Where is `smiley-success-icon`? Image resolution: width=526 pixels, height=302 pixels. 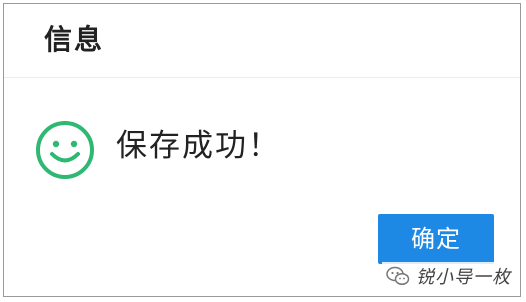
smiley-success-icon is located at coordinates (65, 150).